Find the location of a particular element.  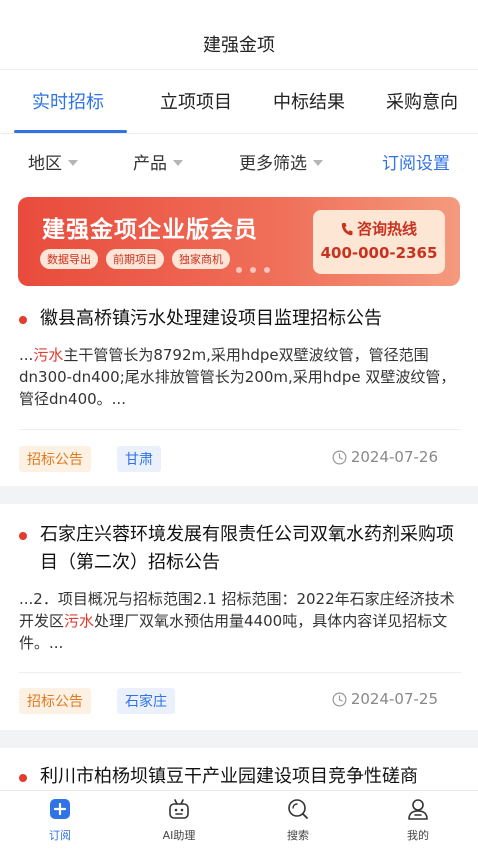

page-title: 建强金项 is located at coordinates (239, 45).